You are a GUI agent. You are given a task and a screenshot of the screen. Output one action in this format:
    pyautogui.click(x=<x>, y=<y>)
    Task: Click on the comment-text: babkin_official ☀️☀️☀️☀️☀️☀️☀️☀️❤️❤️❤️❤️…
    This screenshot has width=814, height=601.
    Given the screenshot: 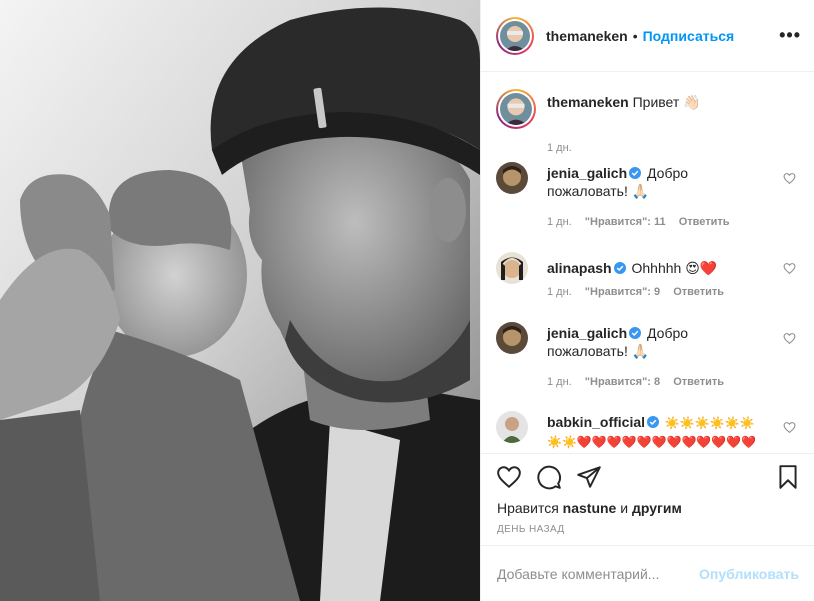 What is the action you would take?
    pyautogui.click(x=657, y=433)
    